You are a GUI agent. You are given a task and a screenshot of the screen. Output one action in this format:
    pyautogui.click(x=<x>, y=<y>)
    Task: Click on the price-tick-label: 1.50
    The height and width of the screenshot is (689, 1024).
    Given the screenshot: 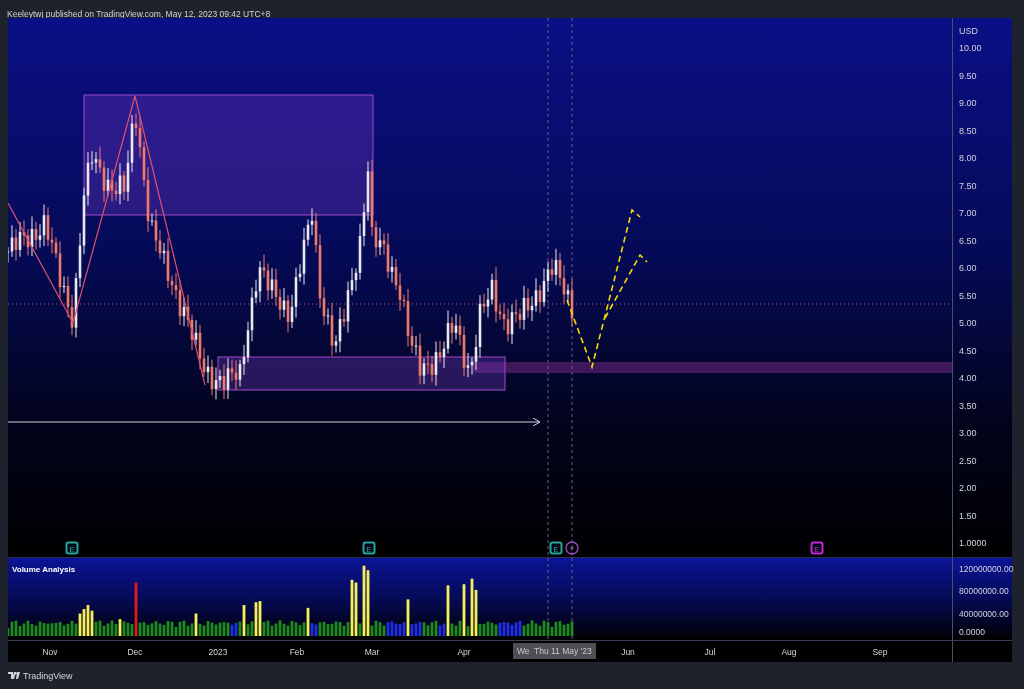 What is the action you would take?
    pyautogui.click(x=968, y=515)
    